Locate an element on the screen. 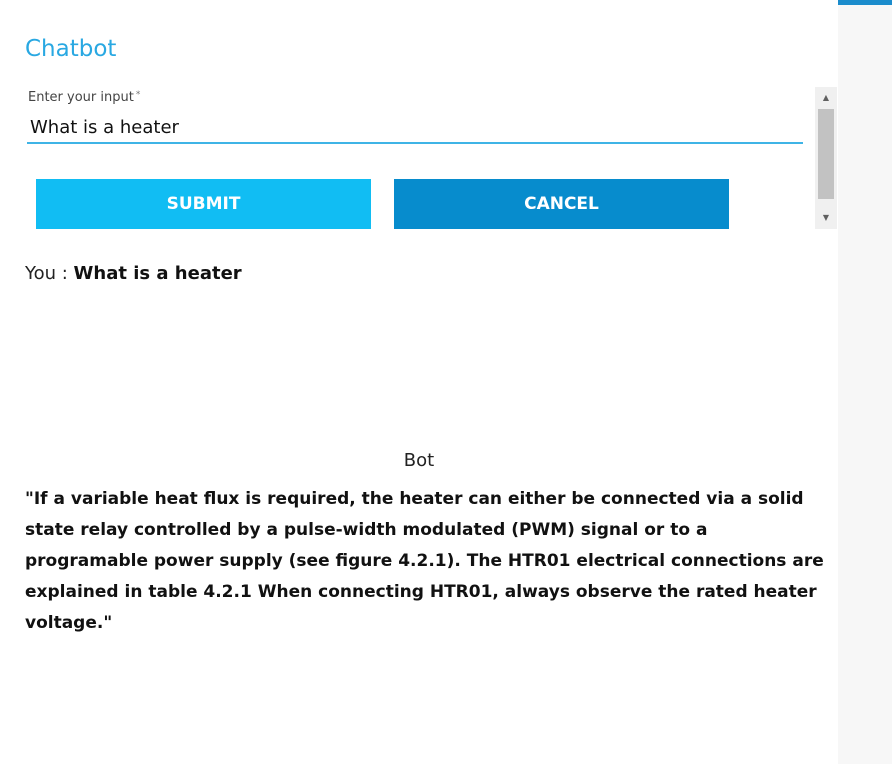 The width and height of the screenshot is (892, 764). input-label-text: Enter your input is located at coordinates (81, 97).